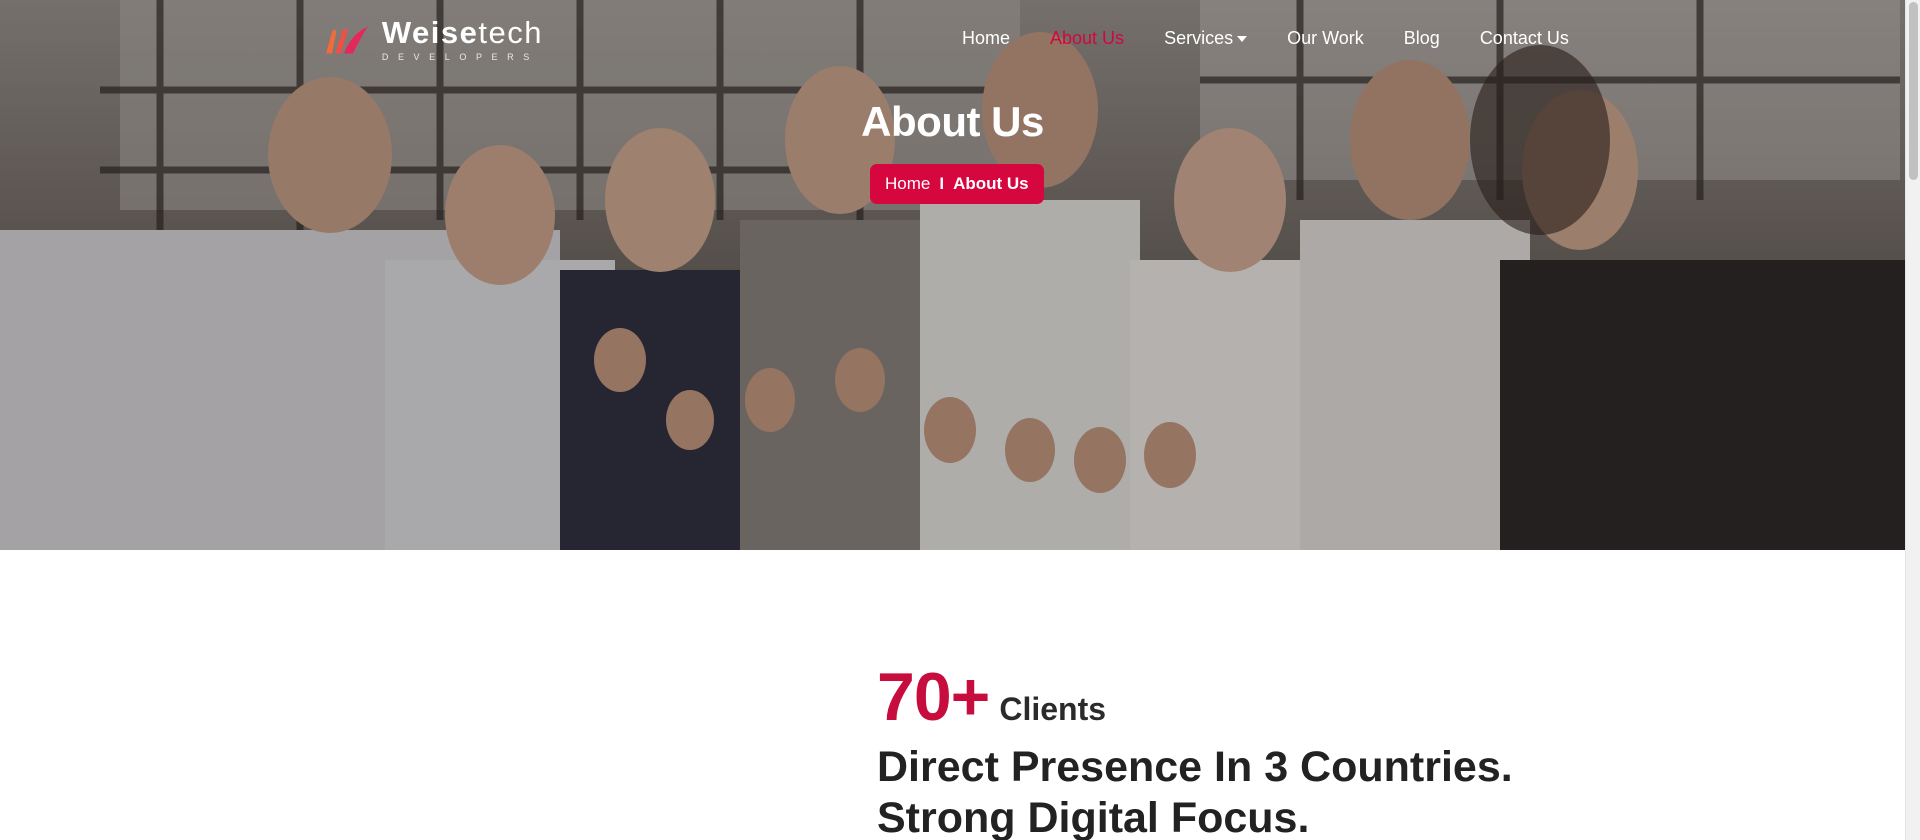 The height and width of the screenshot is (840, 1920). What do you see at coordinates (1422, 38) in the screenshot?
I see `nav-item-blog: Blog` at bounding box center [1422, 38].